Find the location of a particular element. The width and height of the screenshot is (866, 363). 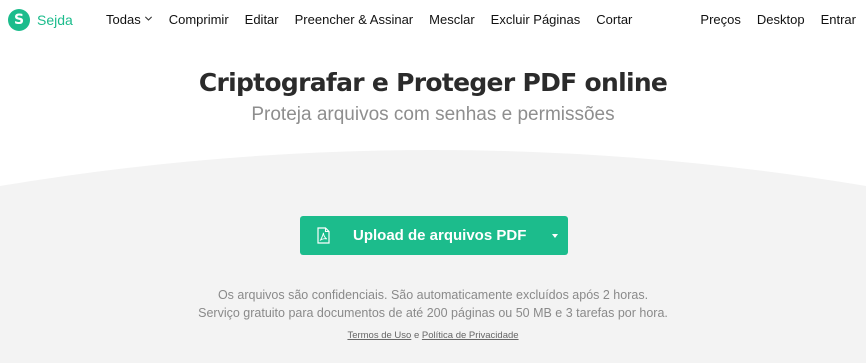

menu-item-entrar: Entrar is located at coordinates (838, 19).